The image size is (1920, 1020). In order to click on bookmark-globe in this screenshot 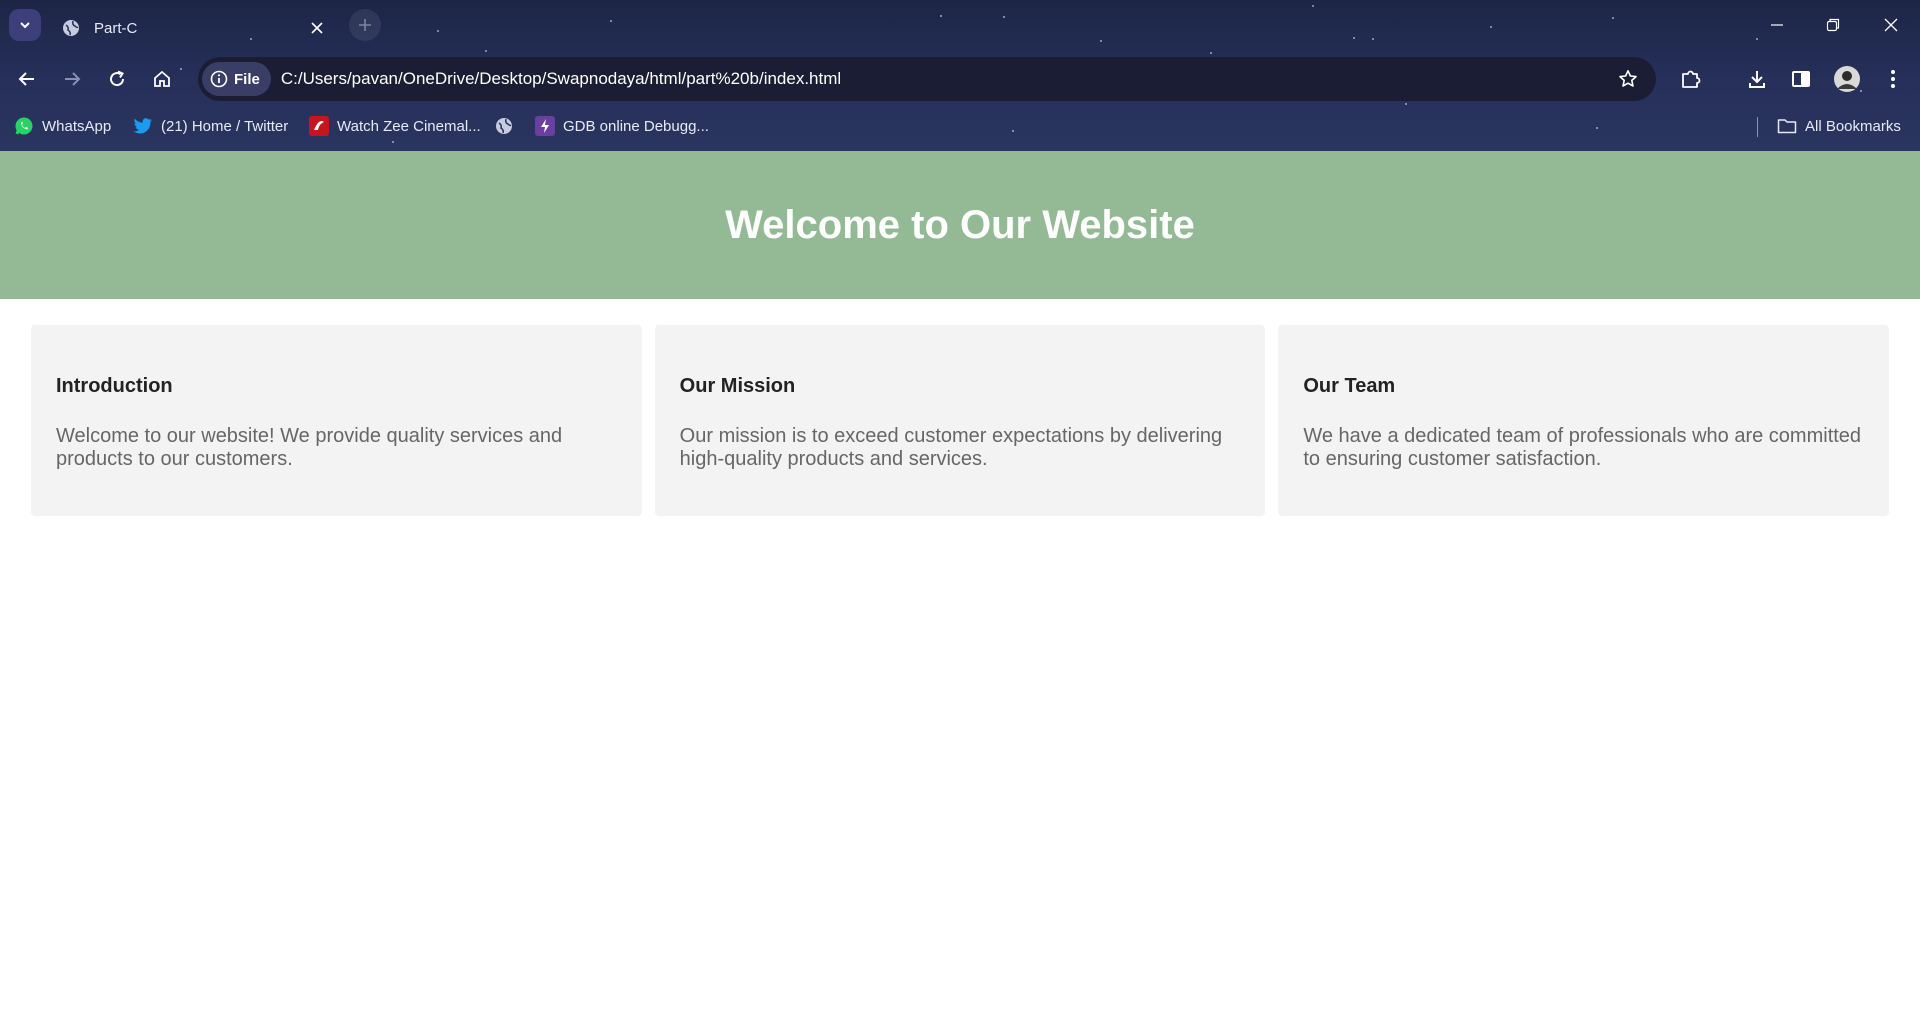, I will do `click(508, 126)`.